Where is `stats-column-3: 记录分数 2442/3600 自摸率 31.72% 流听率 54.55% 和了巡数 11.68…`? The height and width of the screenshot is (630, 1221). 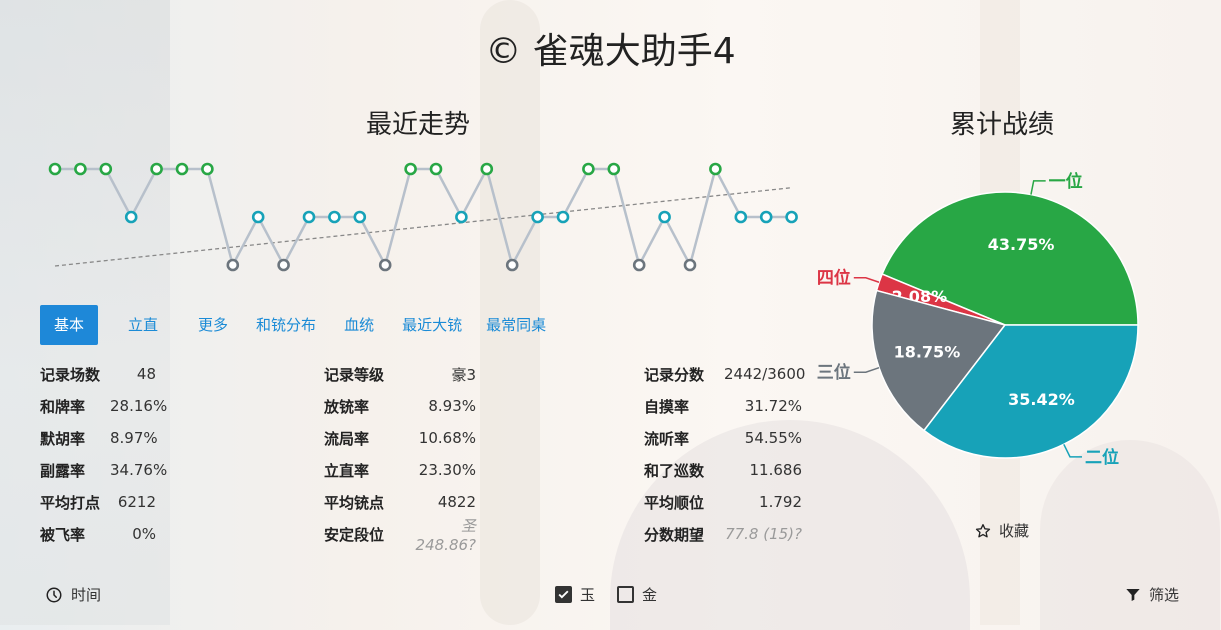
stats-column-3: 记录分数 2442/3600 自摸率 31.72% 流听率 54.55% 和了巡数 11.68… is located at coordinates (725, 454).